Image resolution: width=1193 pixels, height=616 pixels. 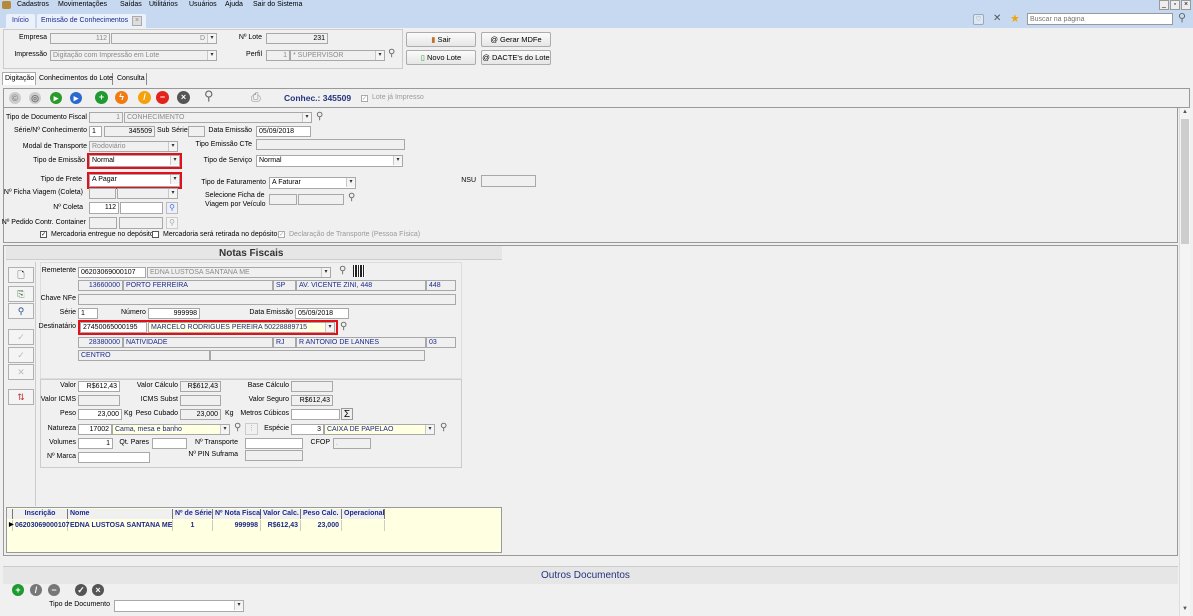 I want to click on delete-icon: −, so click(x=162, y=97).